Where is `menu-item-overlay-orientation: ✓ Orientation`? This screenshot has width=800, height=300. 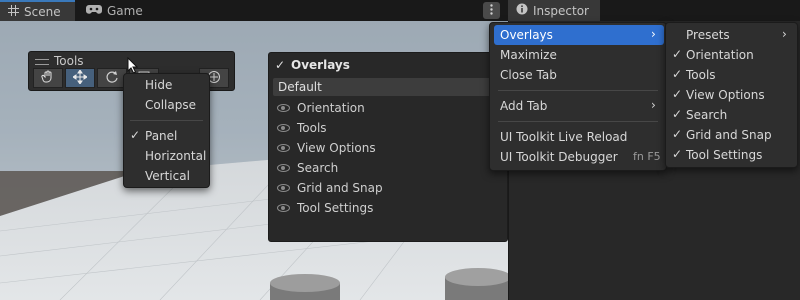
menu-item-overlay-orientation: ✓ Orientation is located at coordinates (731, 55).